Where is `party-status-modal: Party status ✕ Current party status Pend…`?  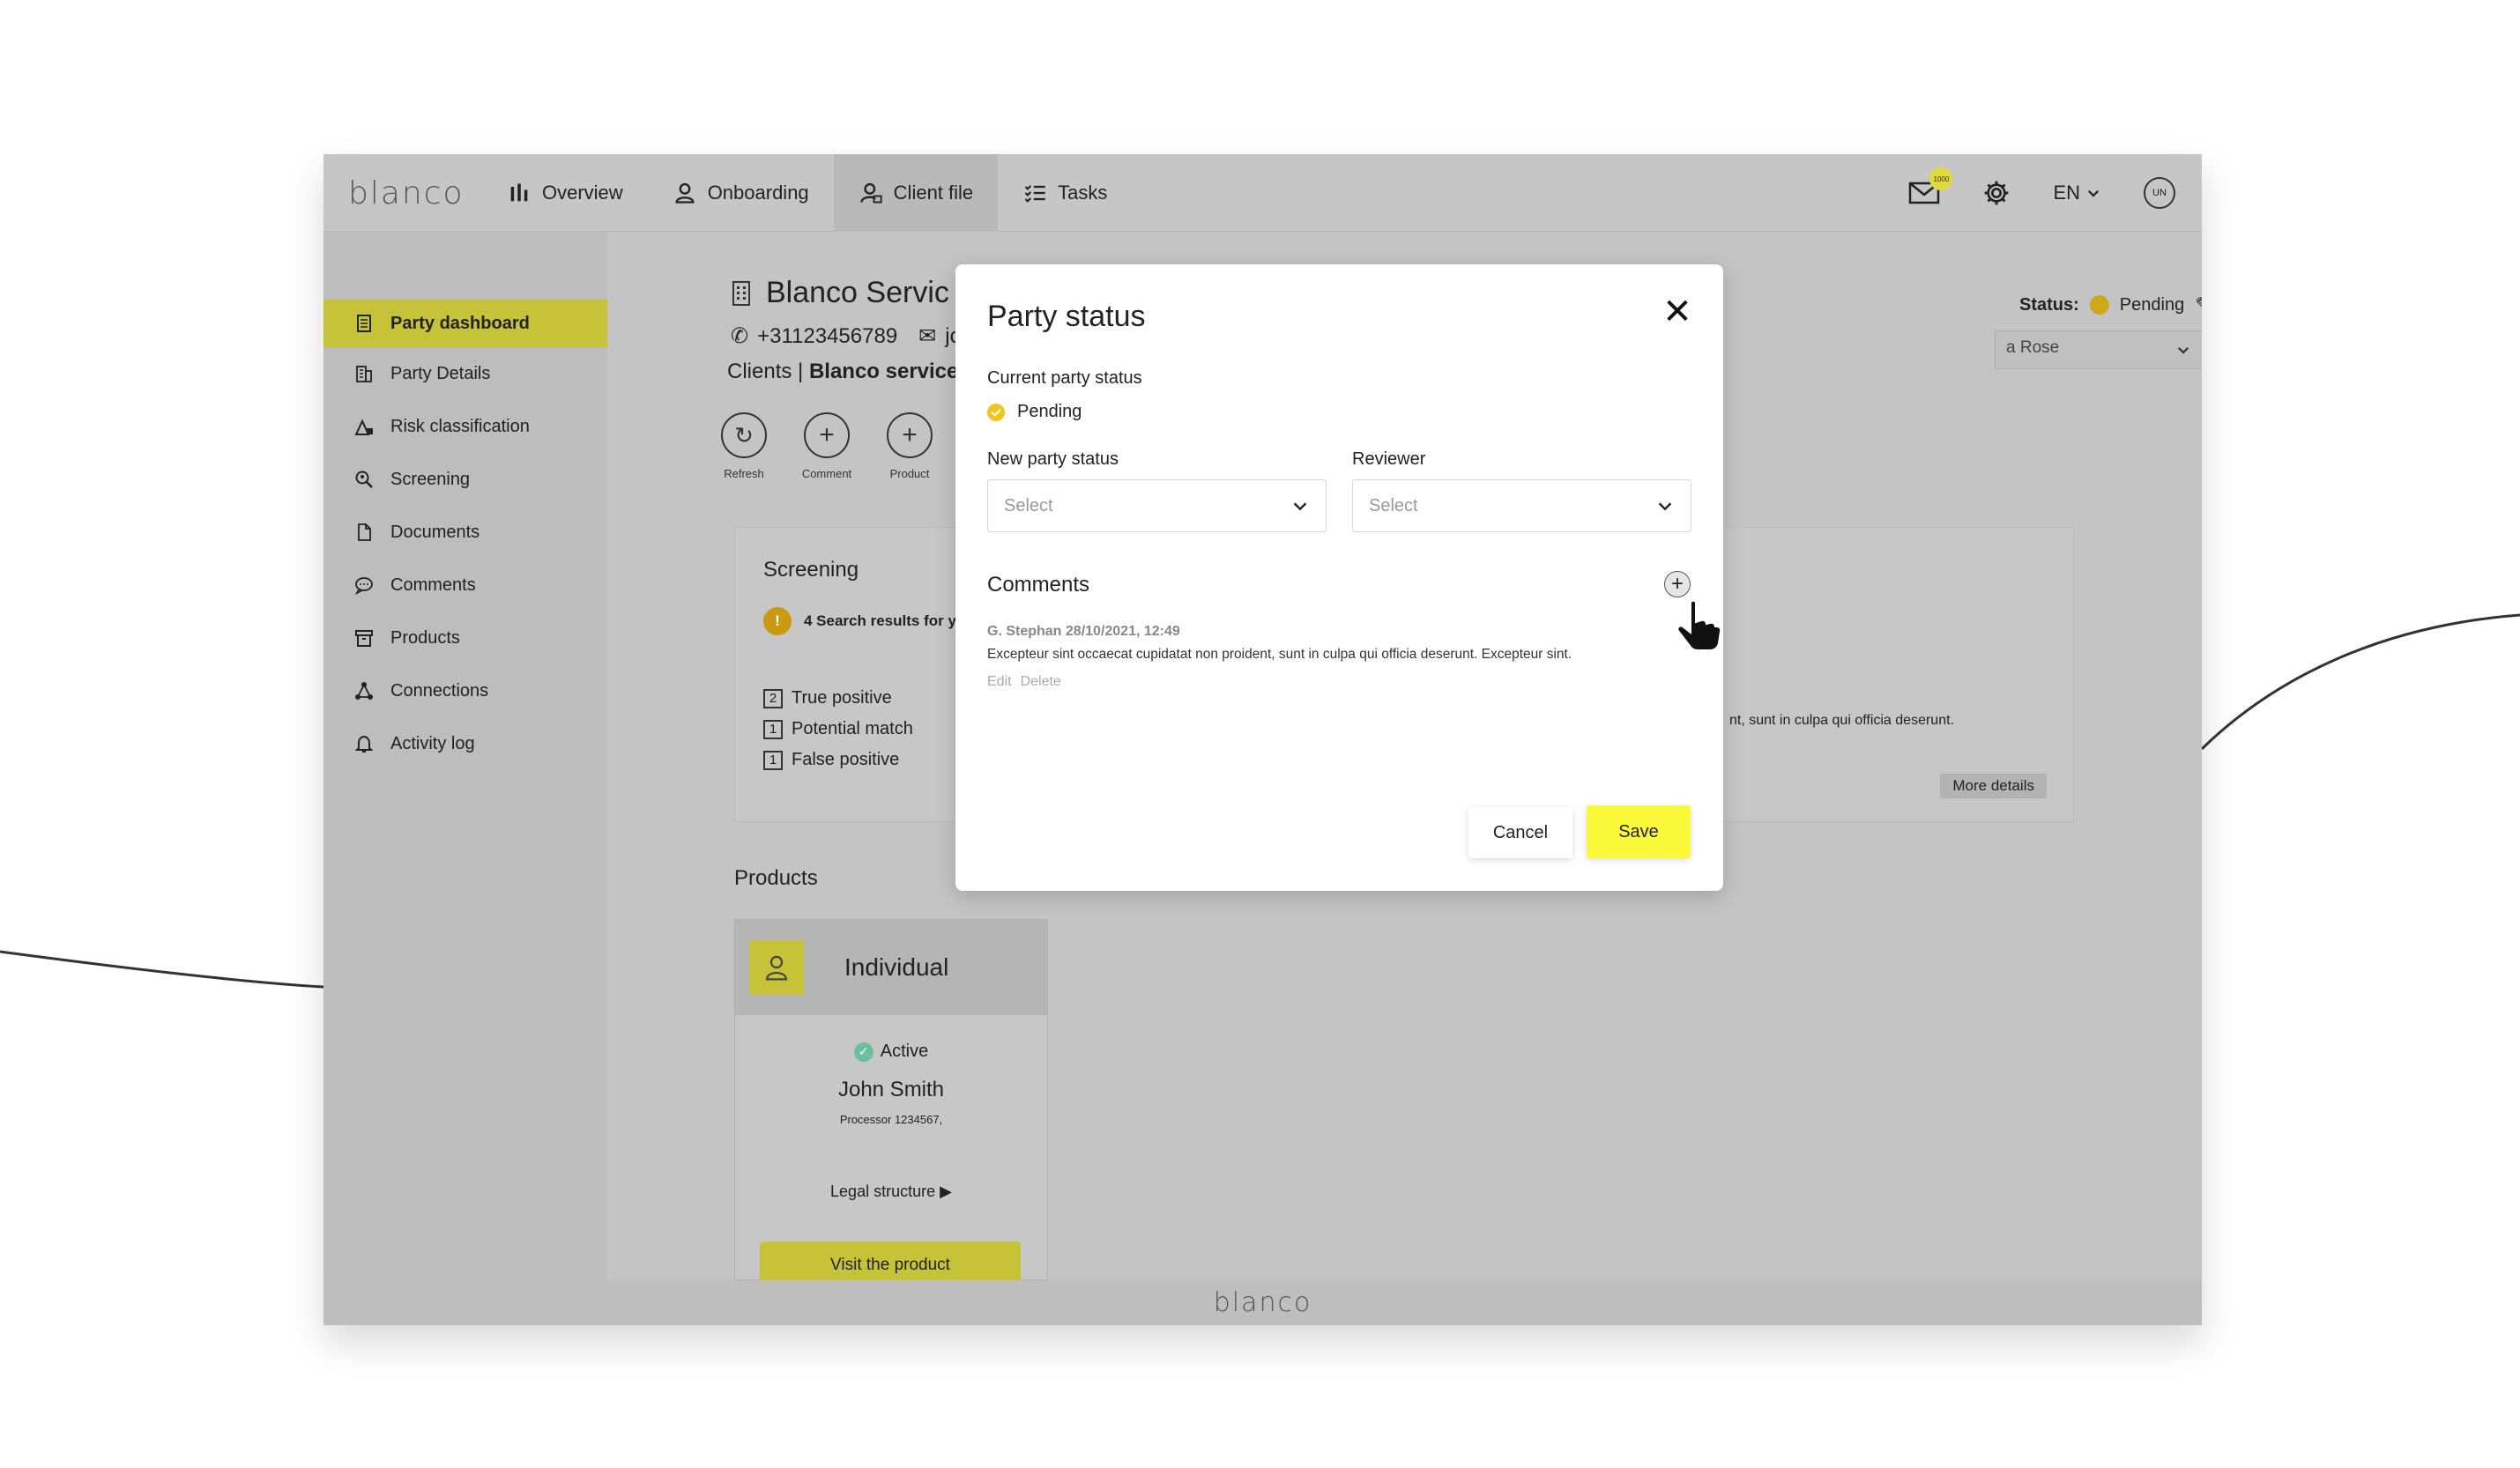
party-status-modal: Party status ✕ Current party status Pend… is located at coordinates (1339, 577).